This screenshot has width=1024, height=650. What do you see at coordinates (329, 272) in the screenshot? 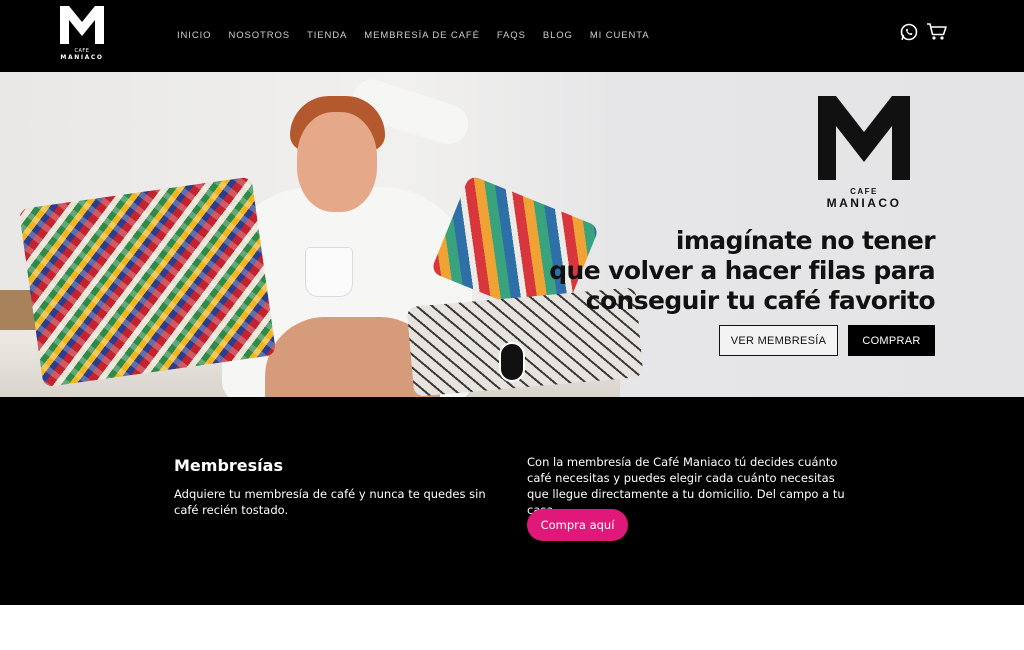
I see `hero-coffee-mug` at bounding box center [329, 272].